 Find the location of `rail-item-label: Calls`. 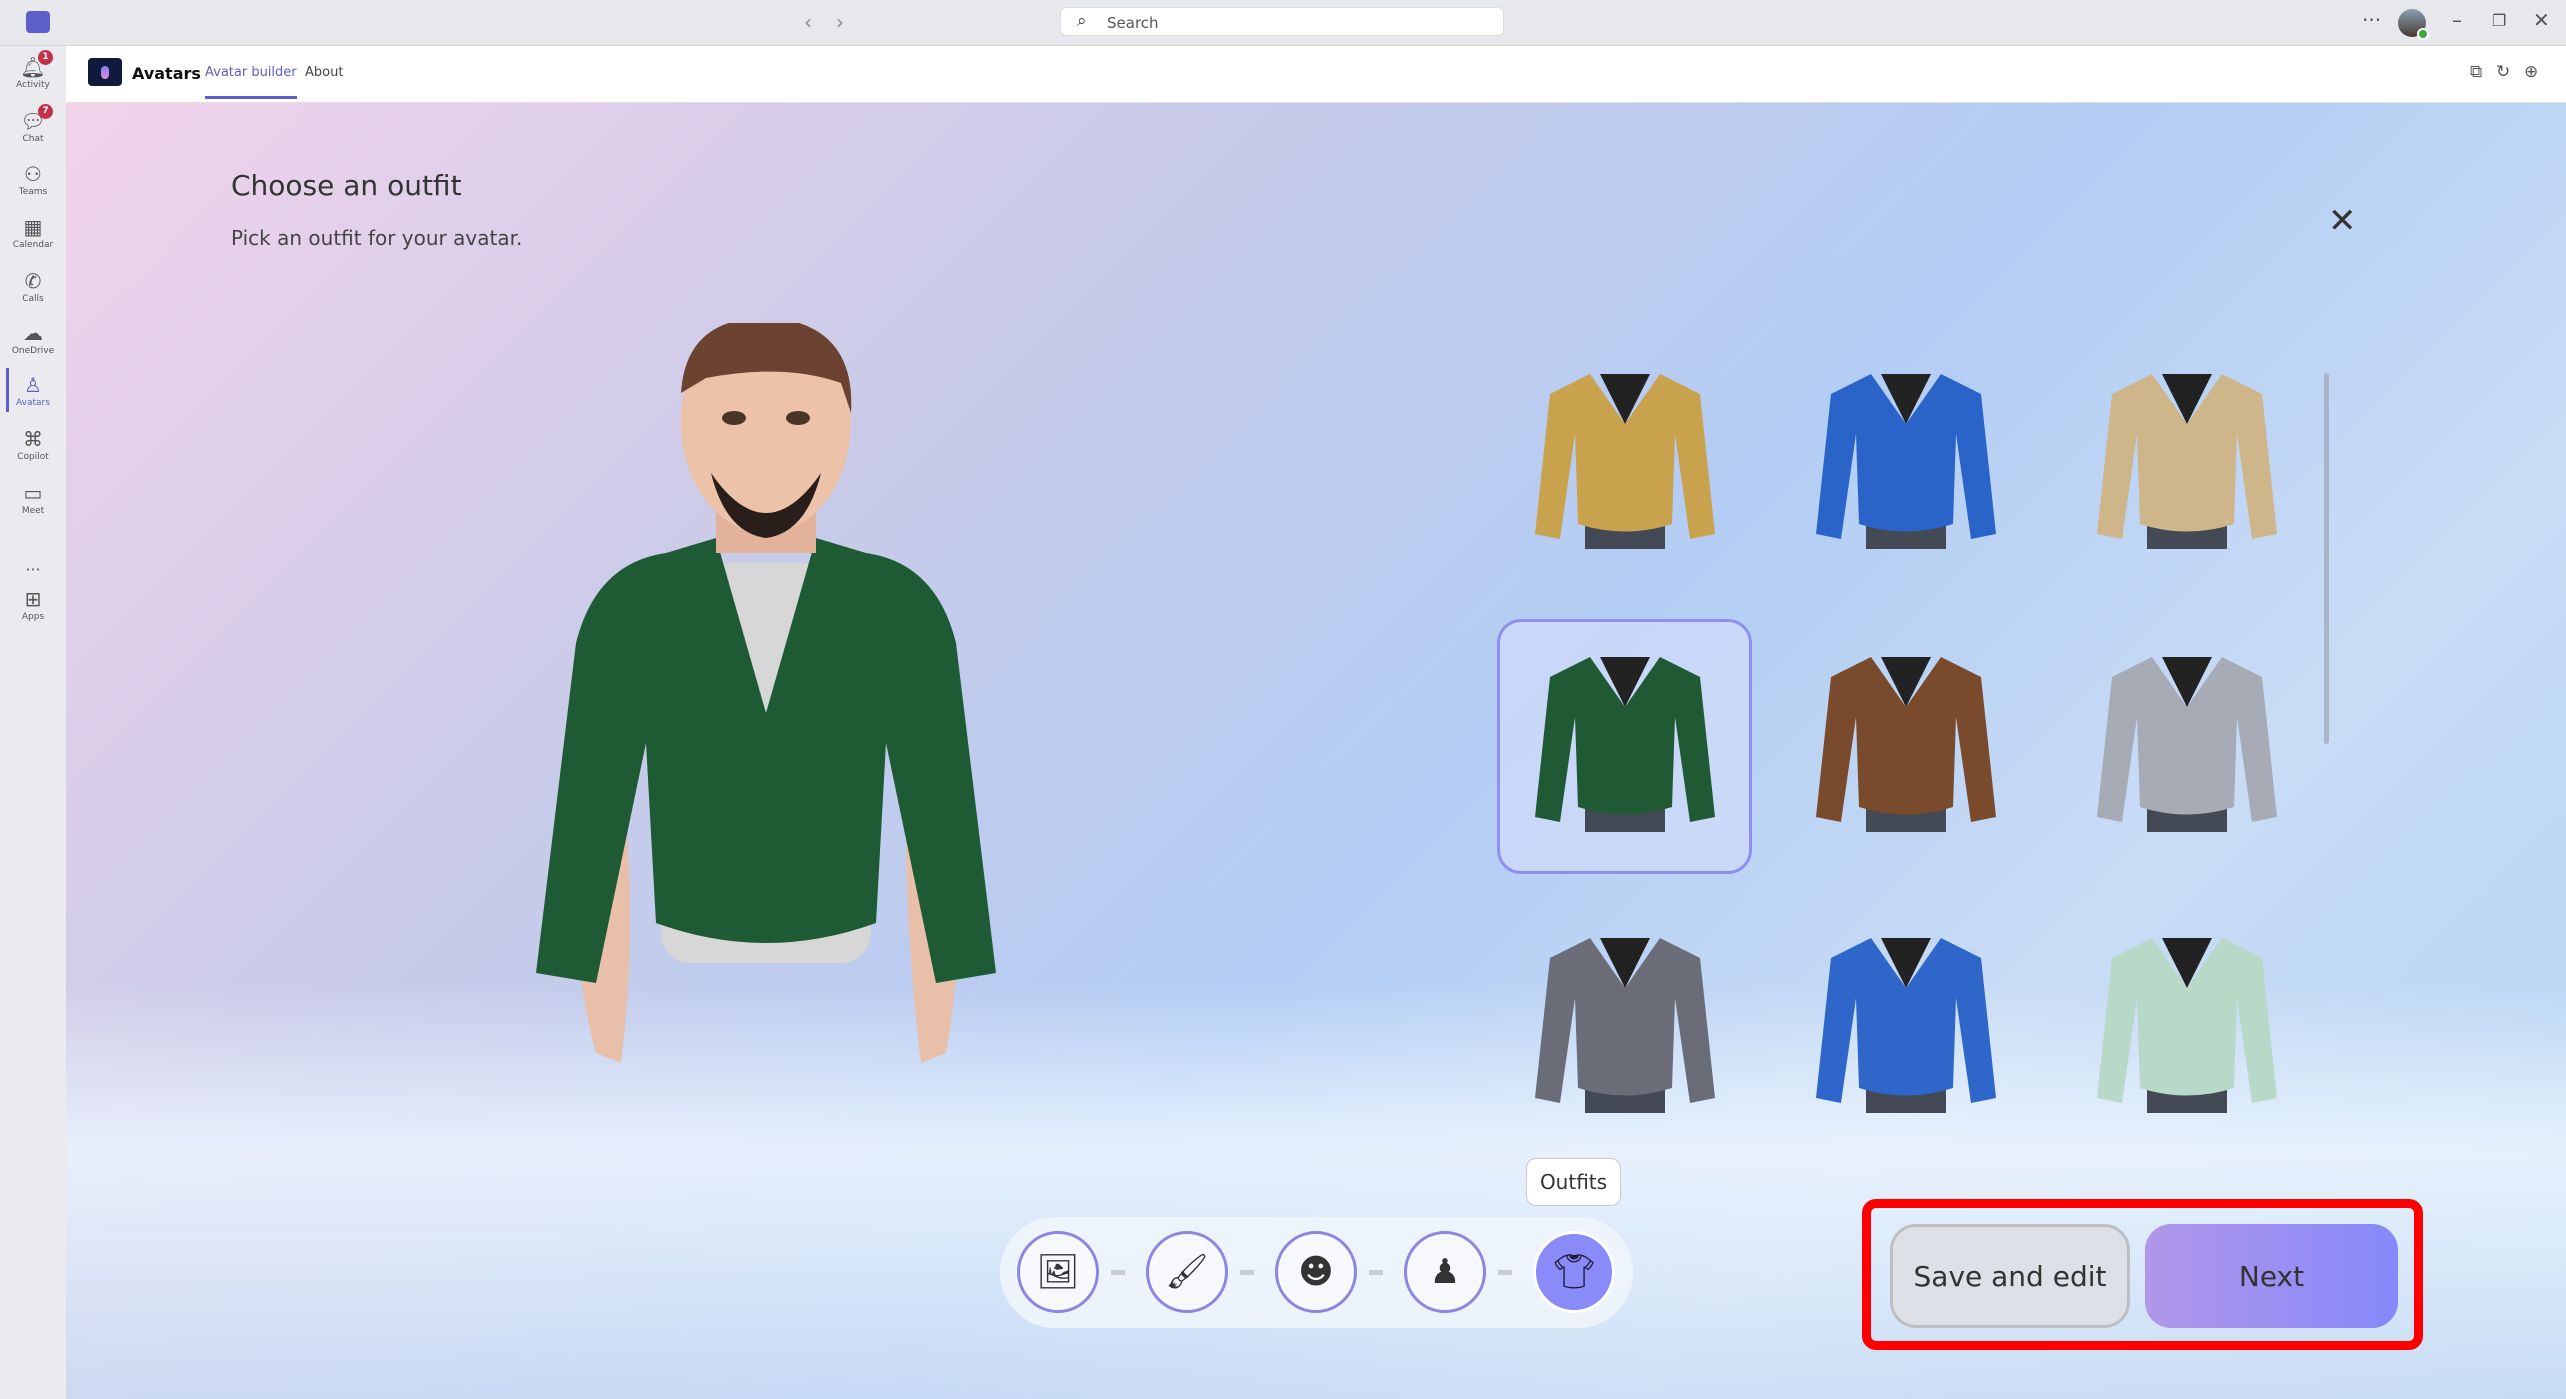

rail-item-label: Calls is located at coordinates (33, 299).